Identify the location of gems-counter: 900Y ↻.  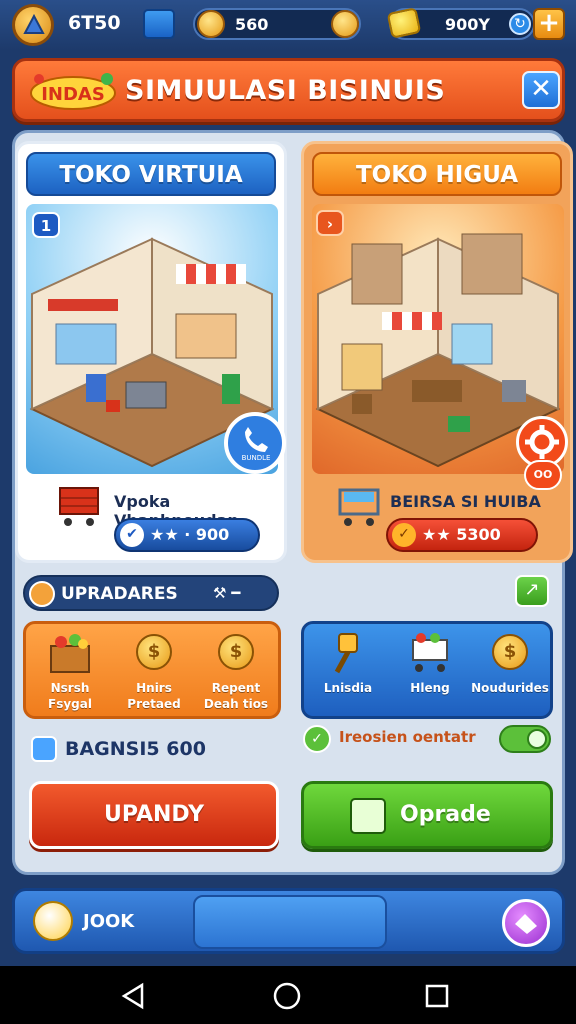
(460, 23).